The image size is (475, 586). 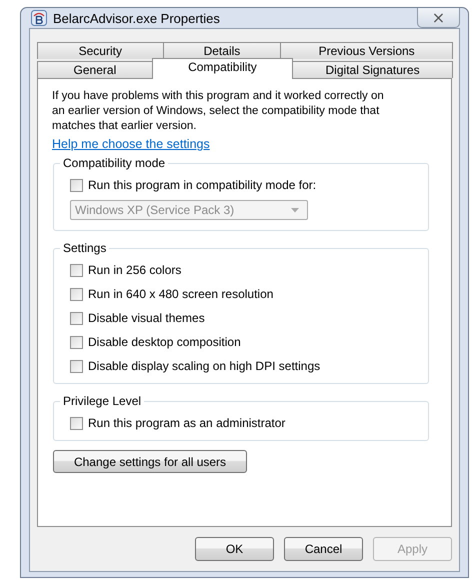 What do you see at coordinates (323, 549) in the screenshot?
I see `dialog-button: Cancel` at bounding box center [323, 549].